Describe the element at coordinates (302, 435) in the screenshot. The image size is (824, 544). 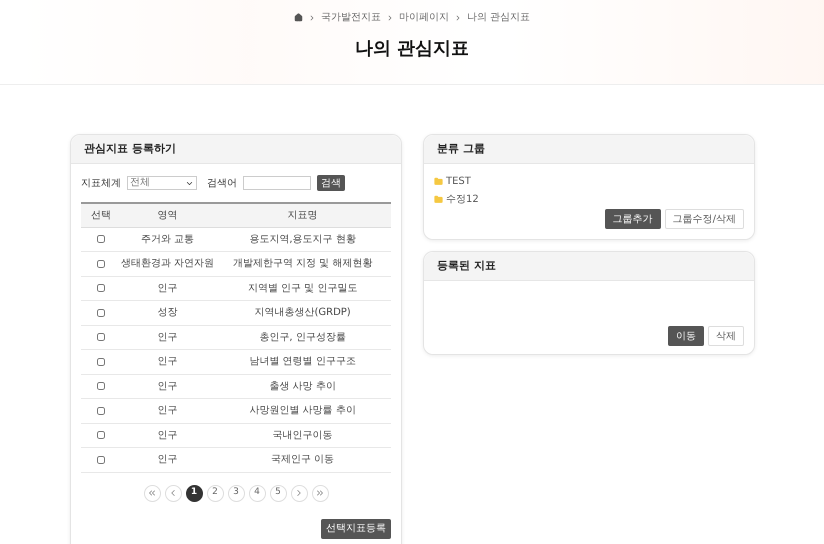
I see `indicator-cell: 국내인구이동` at that location.